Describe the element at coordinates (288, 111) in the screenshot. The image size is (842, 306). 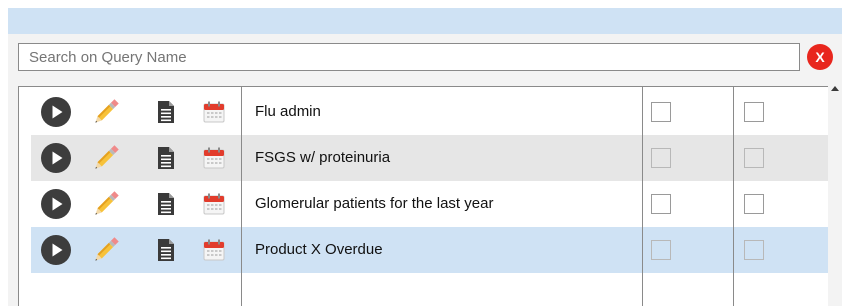
I see `query-name: Flu admin` at that location.